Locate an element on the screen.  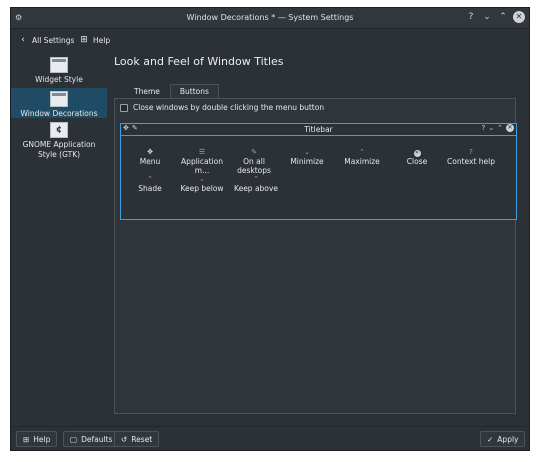
window-decorations-icon is located at coordinates (59, 99).